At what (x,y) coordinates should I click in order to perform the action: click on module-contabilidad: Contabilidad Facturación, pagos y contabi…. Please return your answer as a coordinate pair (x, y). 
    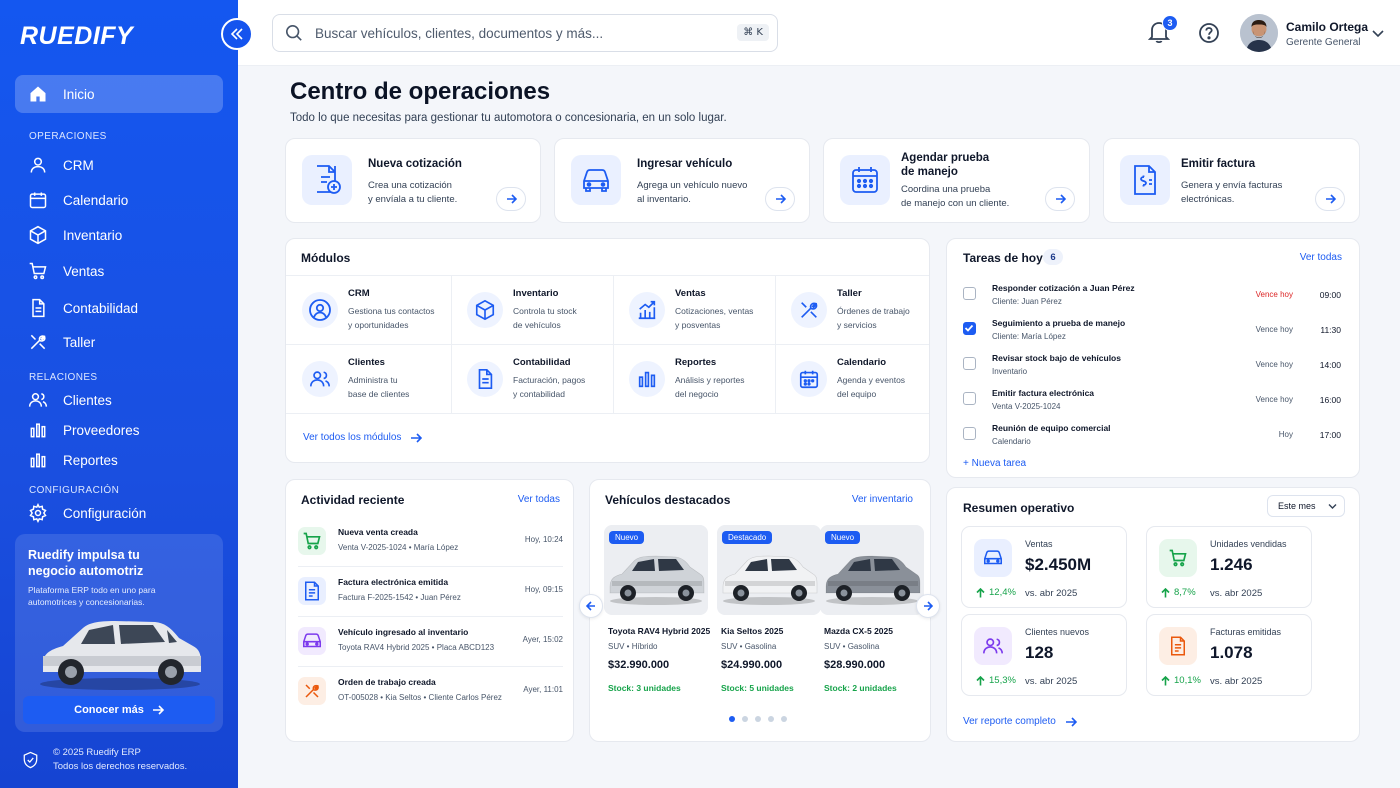
    Looking at the image, I should click on (531, 379).